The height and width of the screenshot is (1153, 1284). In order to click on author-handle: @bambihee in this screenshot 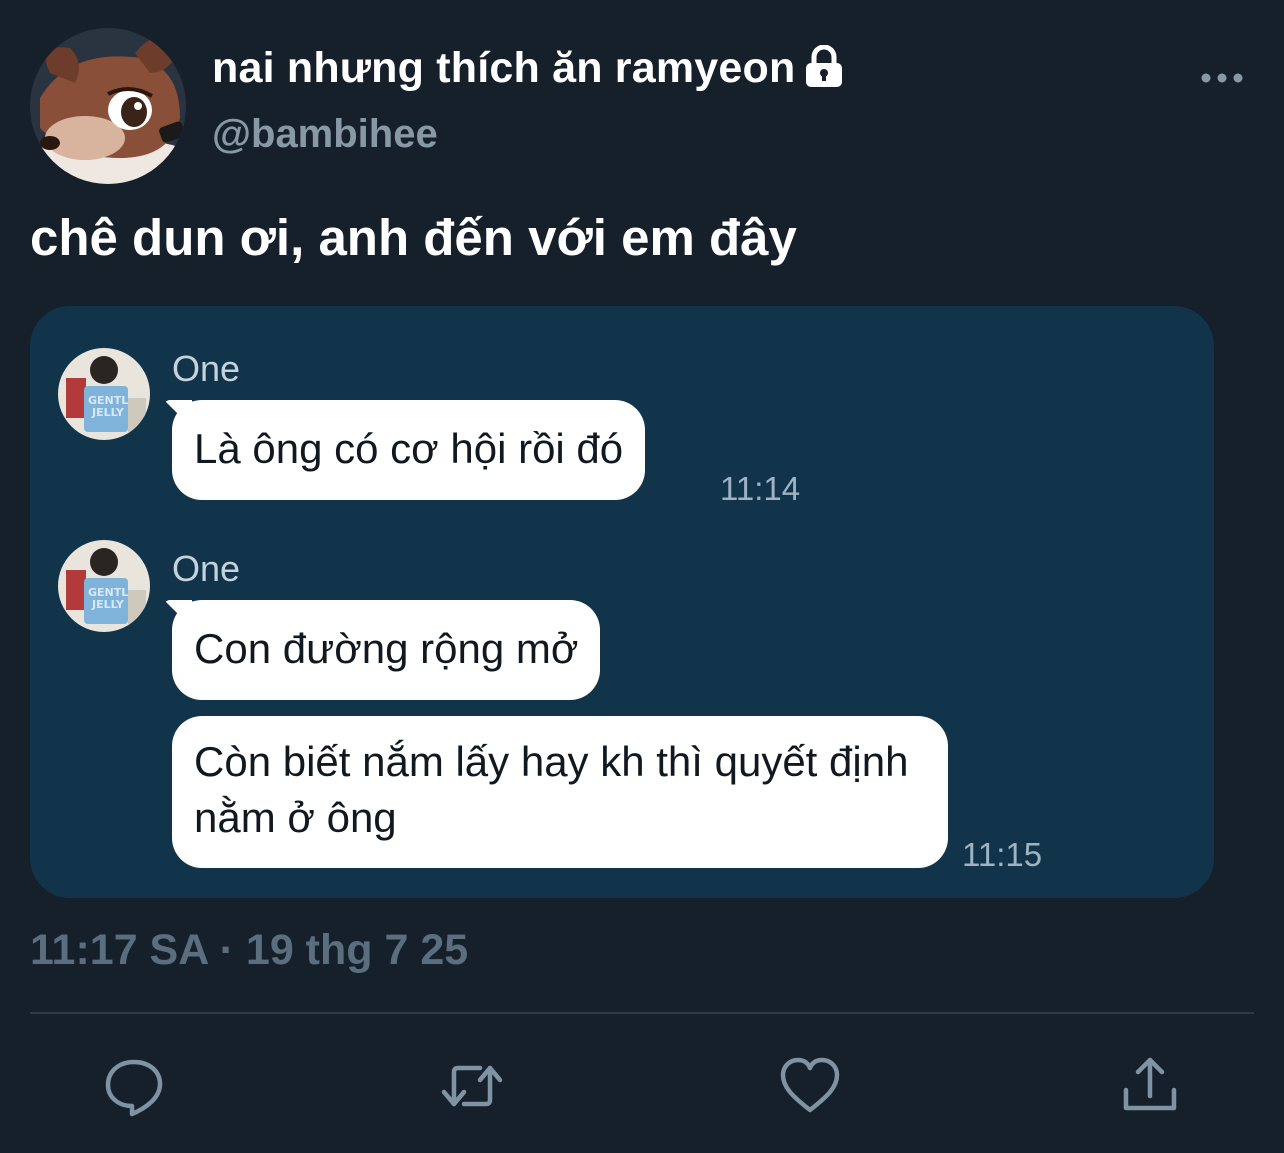, I will do `click(325, 134)`.